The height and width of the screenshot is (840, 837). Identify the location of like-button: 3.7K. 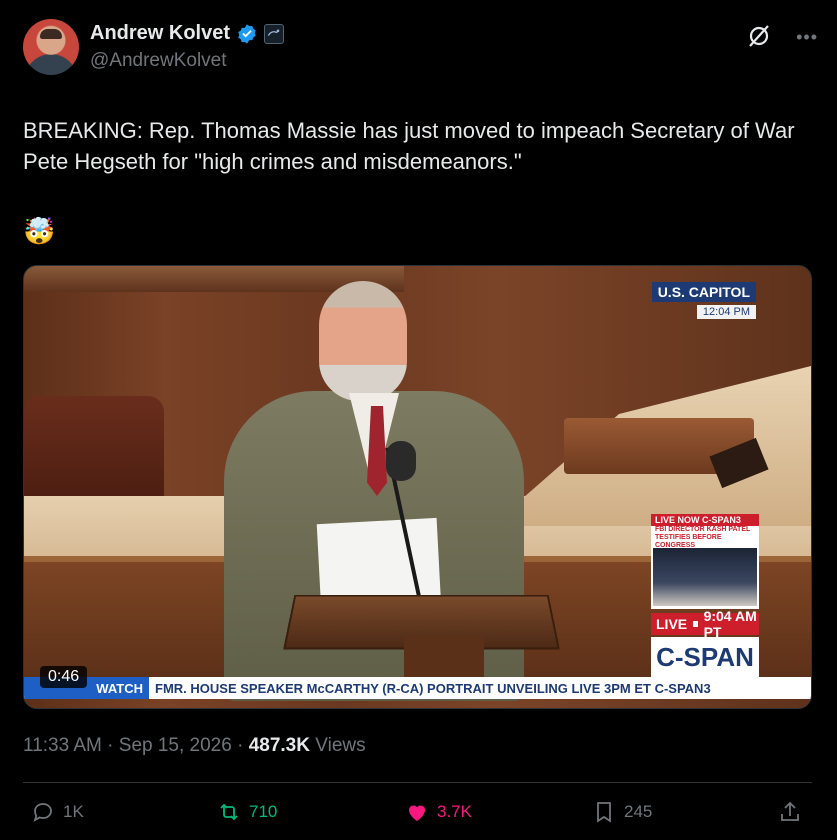
(438, 812).